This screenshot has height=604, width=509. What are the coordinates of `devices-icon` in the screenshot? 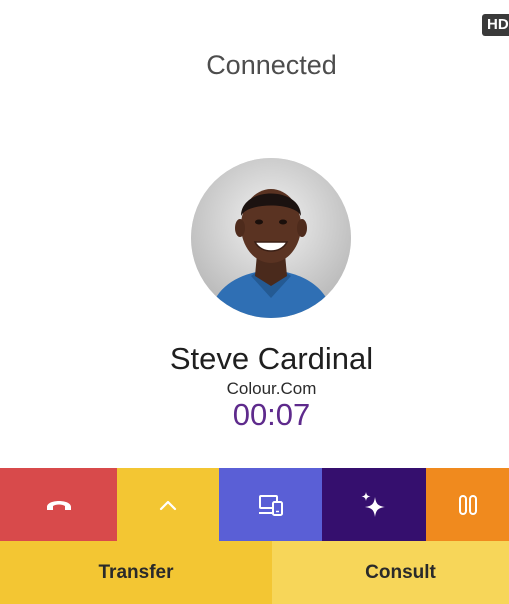 It's located at (270, 505).